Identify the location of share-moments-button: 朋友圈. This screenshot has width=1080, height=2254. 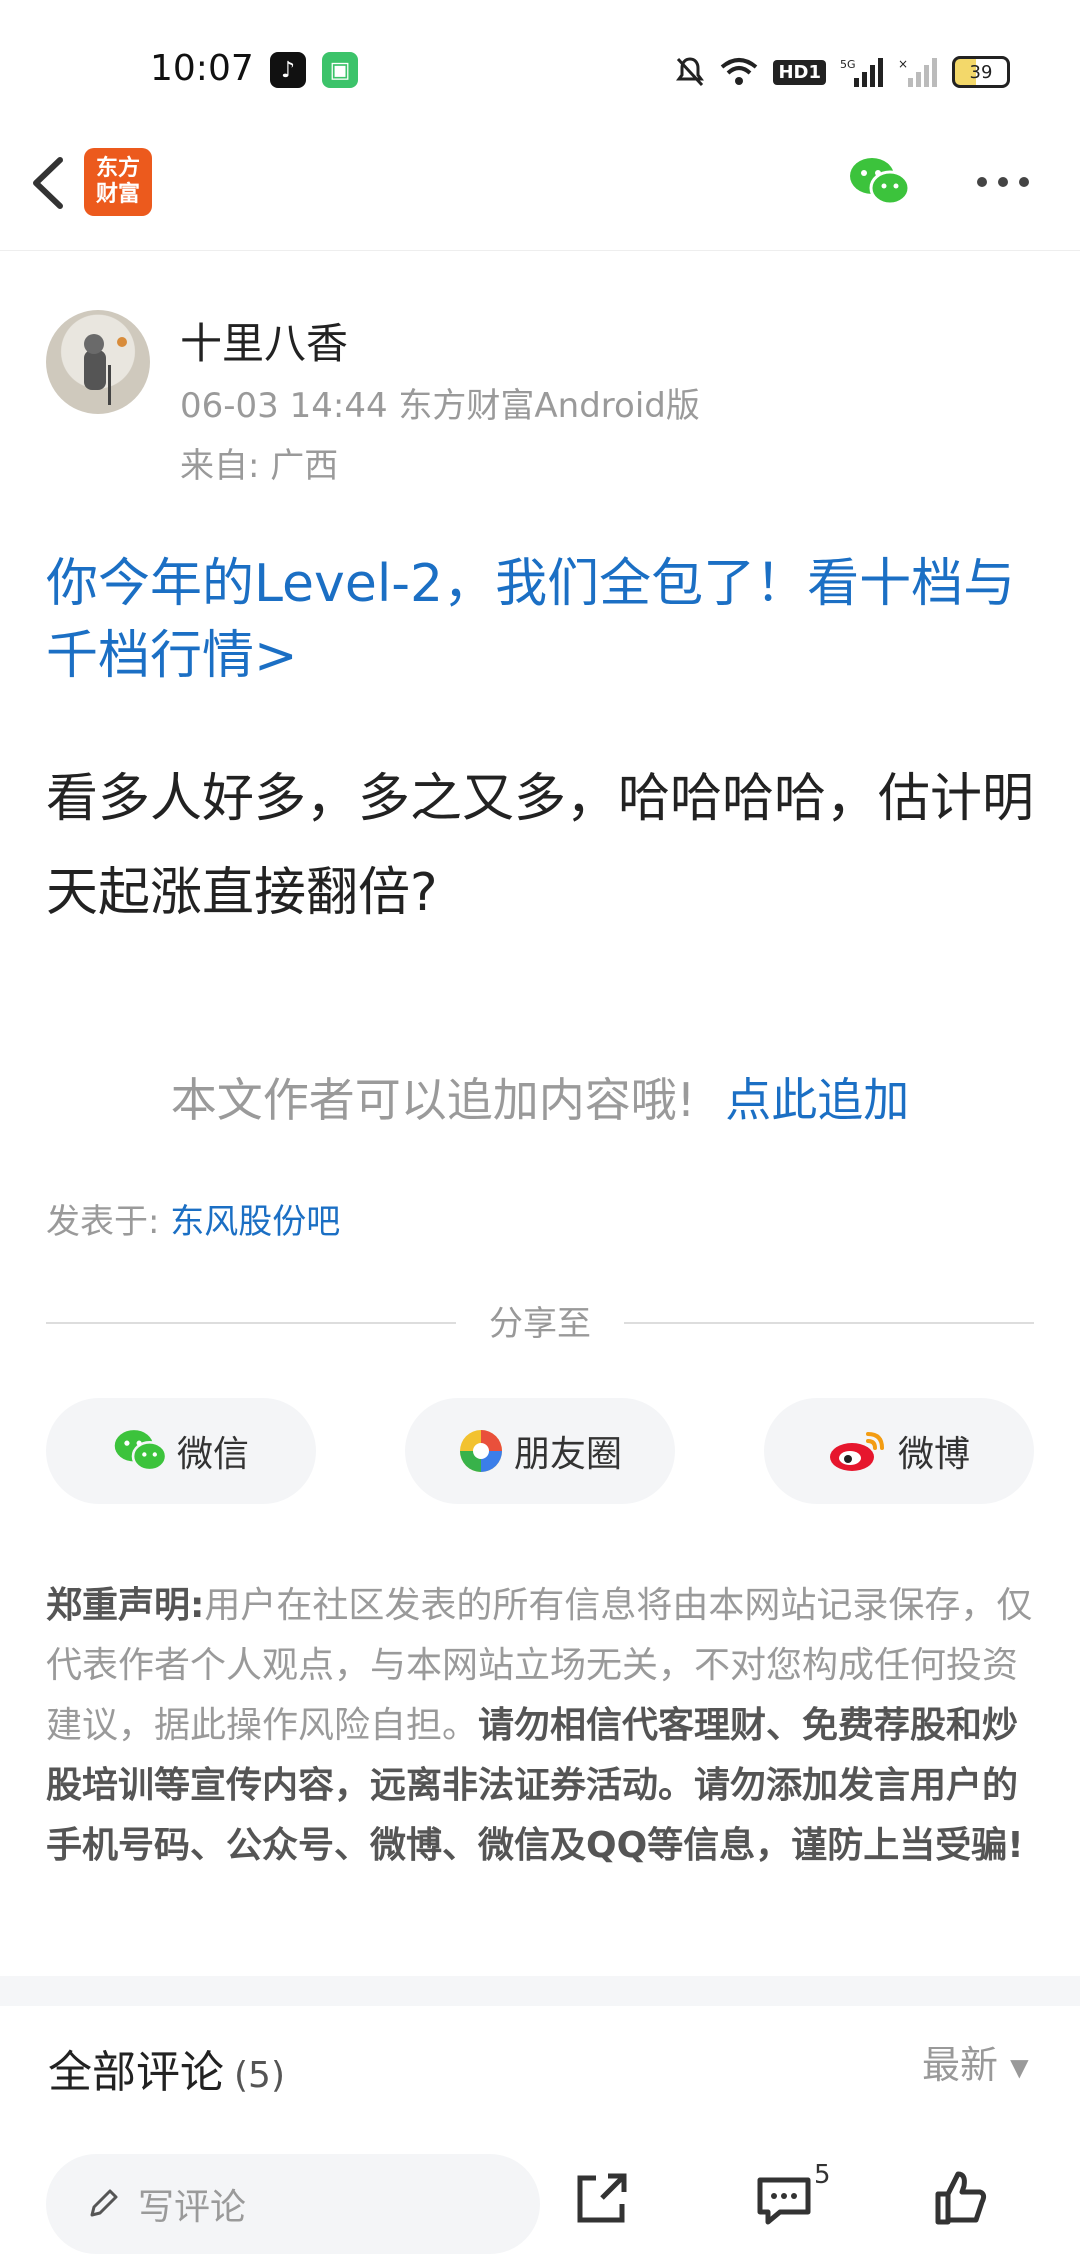
(540, 1451).